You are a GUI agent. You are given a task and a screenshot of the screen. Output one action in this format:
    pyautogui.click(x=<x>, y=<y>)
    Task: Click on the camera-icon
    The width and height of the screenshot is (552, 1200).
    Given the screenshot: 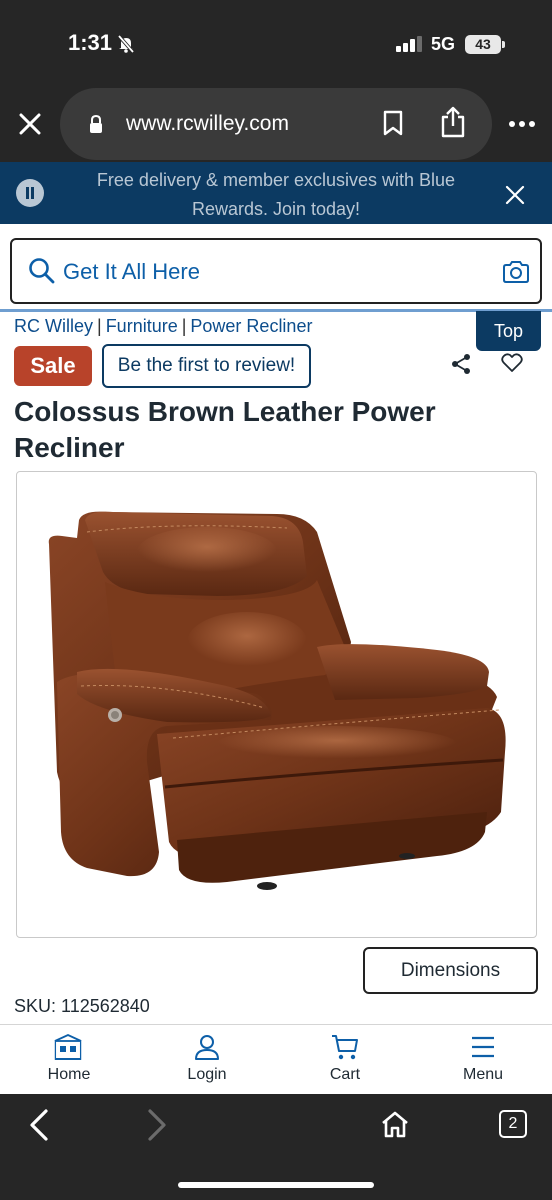 What is the action you would take?
    pyautogui.click(x=516, y=272)
    